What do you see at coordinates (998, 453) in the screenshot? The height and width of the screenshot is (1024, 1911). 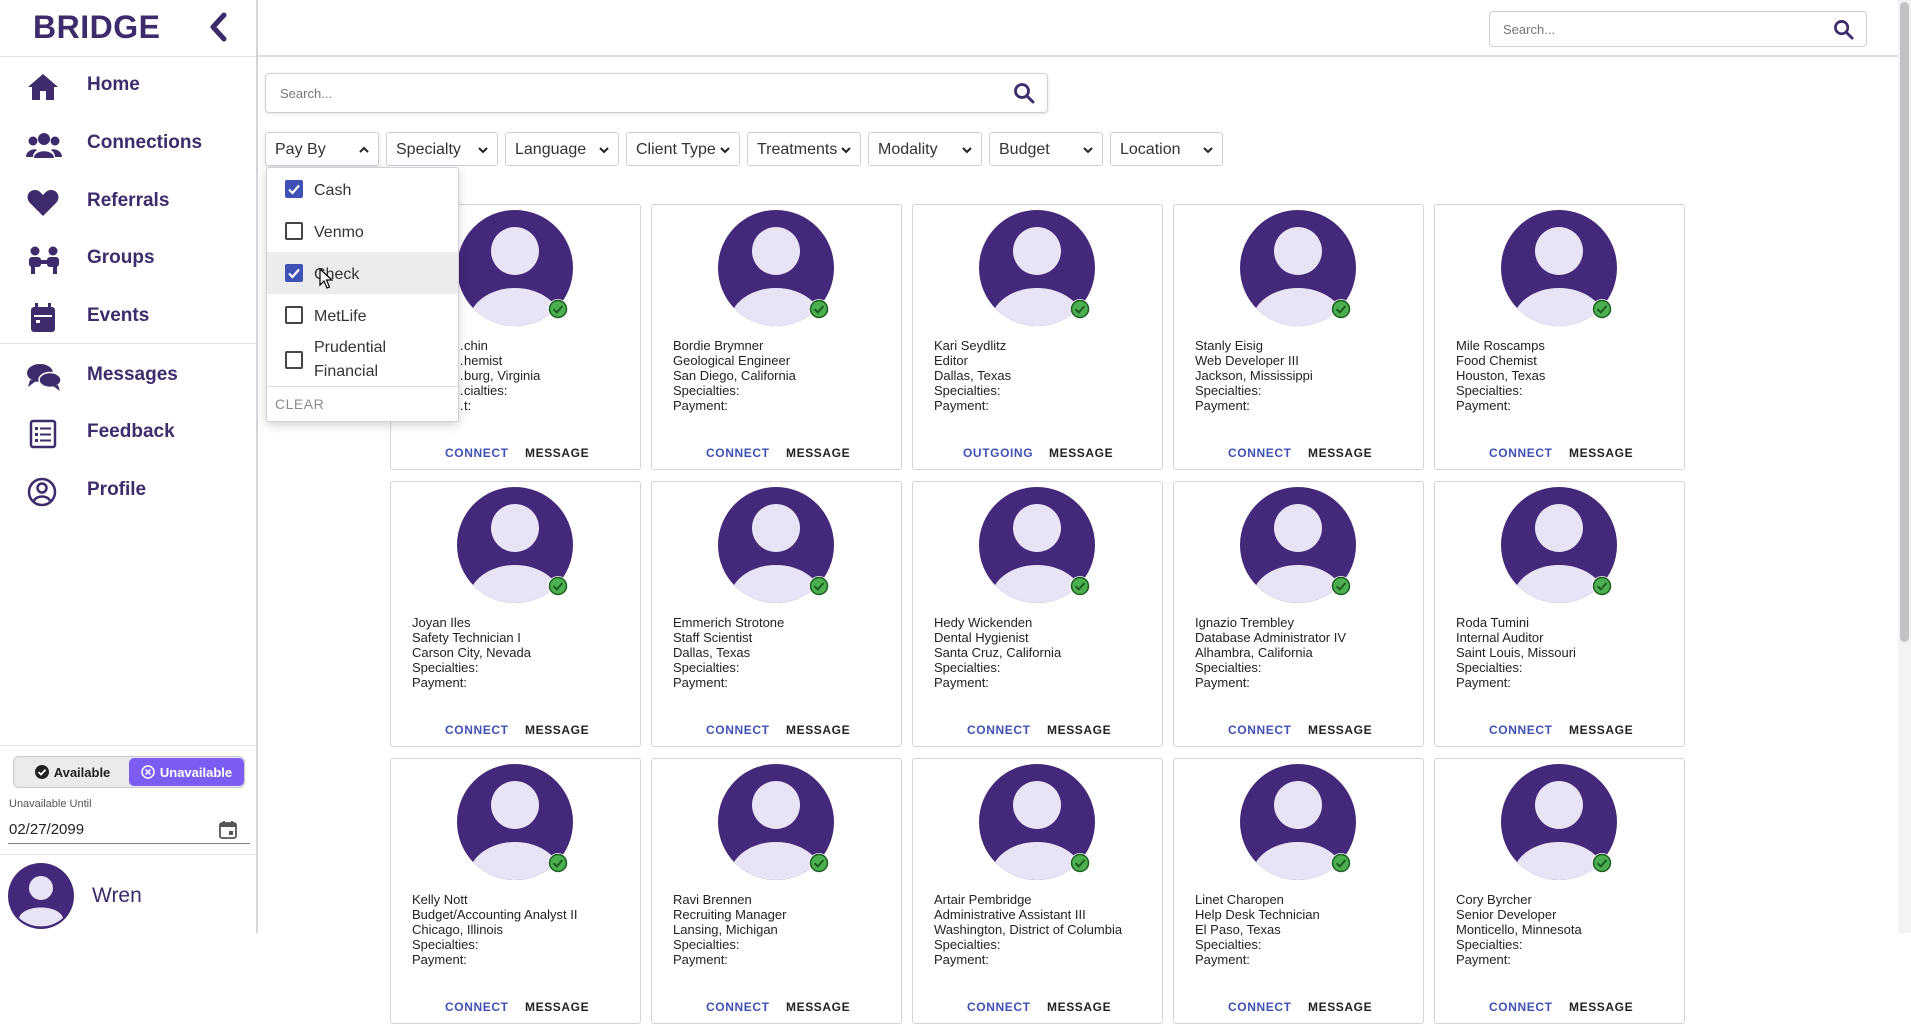 I see `outgoing-request-button: OUTGOING` at bounding box center [998, 453].